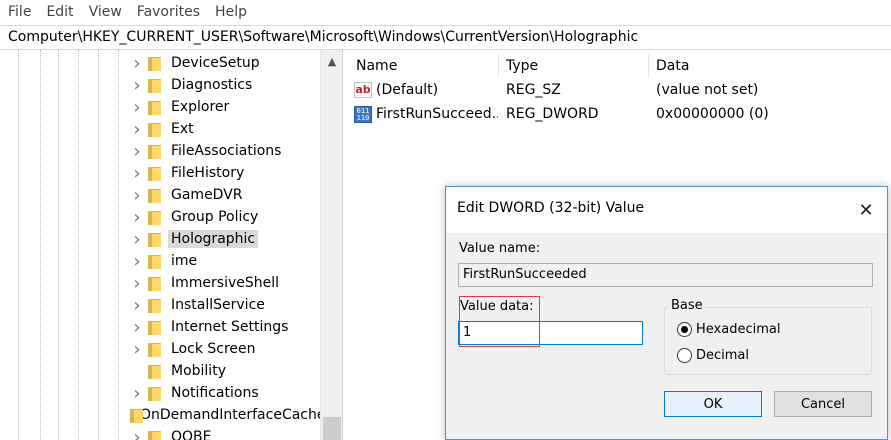 The image size is (891, 440). I want to click on tree-item: › Group Policy, so click(224, 217).